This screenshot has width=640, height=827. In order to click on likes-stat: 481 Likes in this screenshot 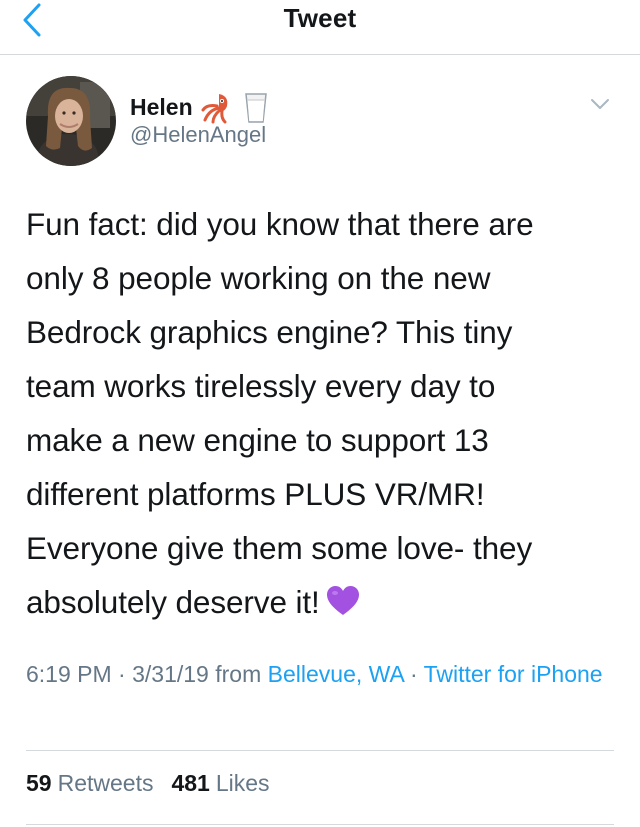, I will do `click(220, 783)`.